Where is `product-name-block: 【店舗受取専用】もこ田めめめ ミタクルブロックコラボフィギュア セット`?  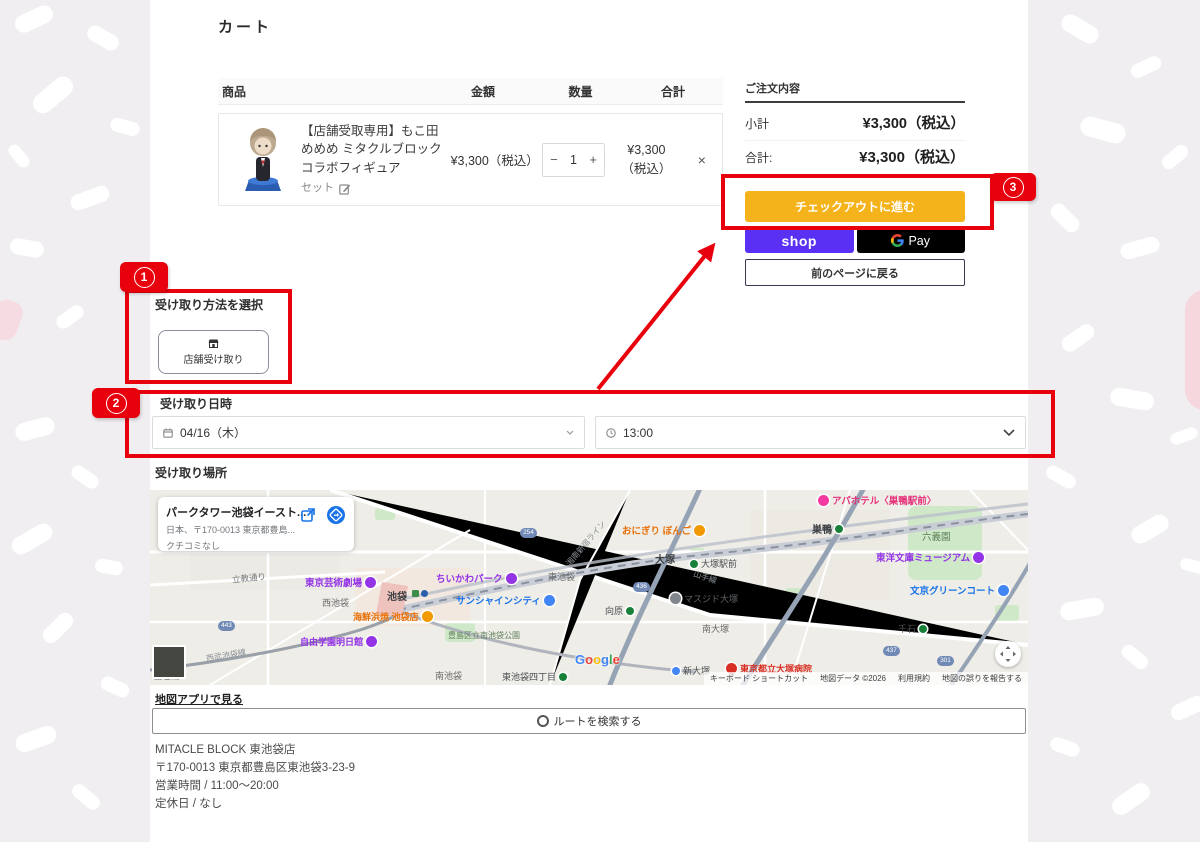 product-name-block: 【店舗受取専用】もこ田めめめ ミタクルブロックコラボフィギュア セット is located at coordinates (376, 159).